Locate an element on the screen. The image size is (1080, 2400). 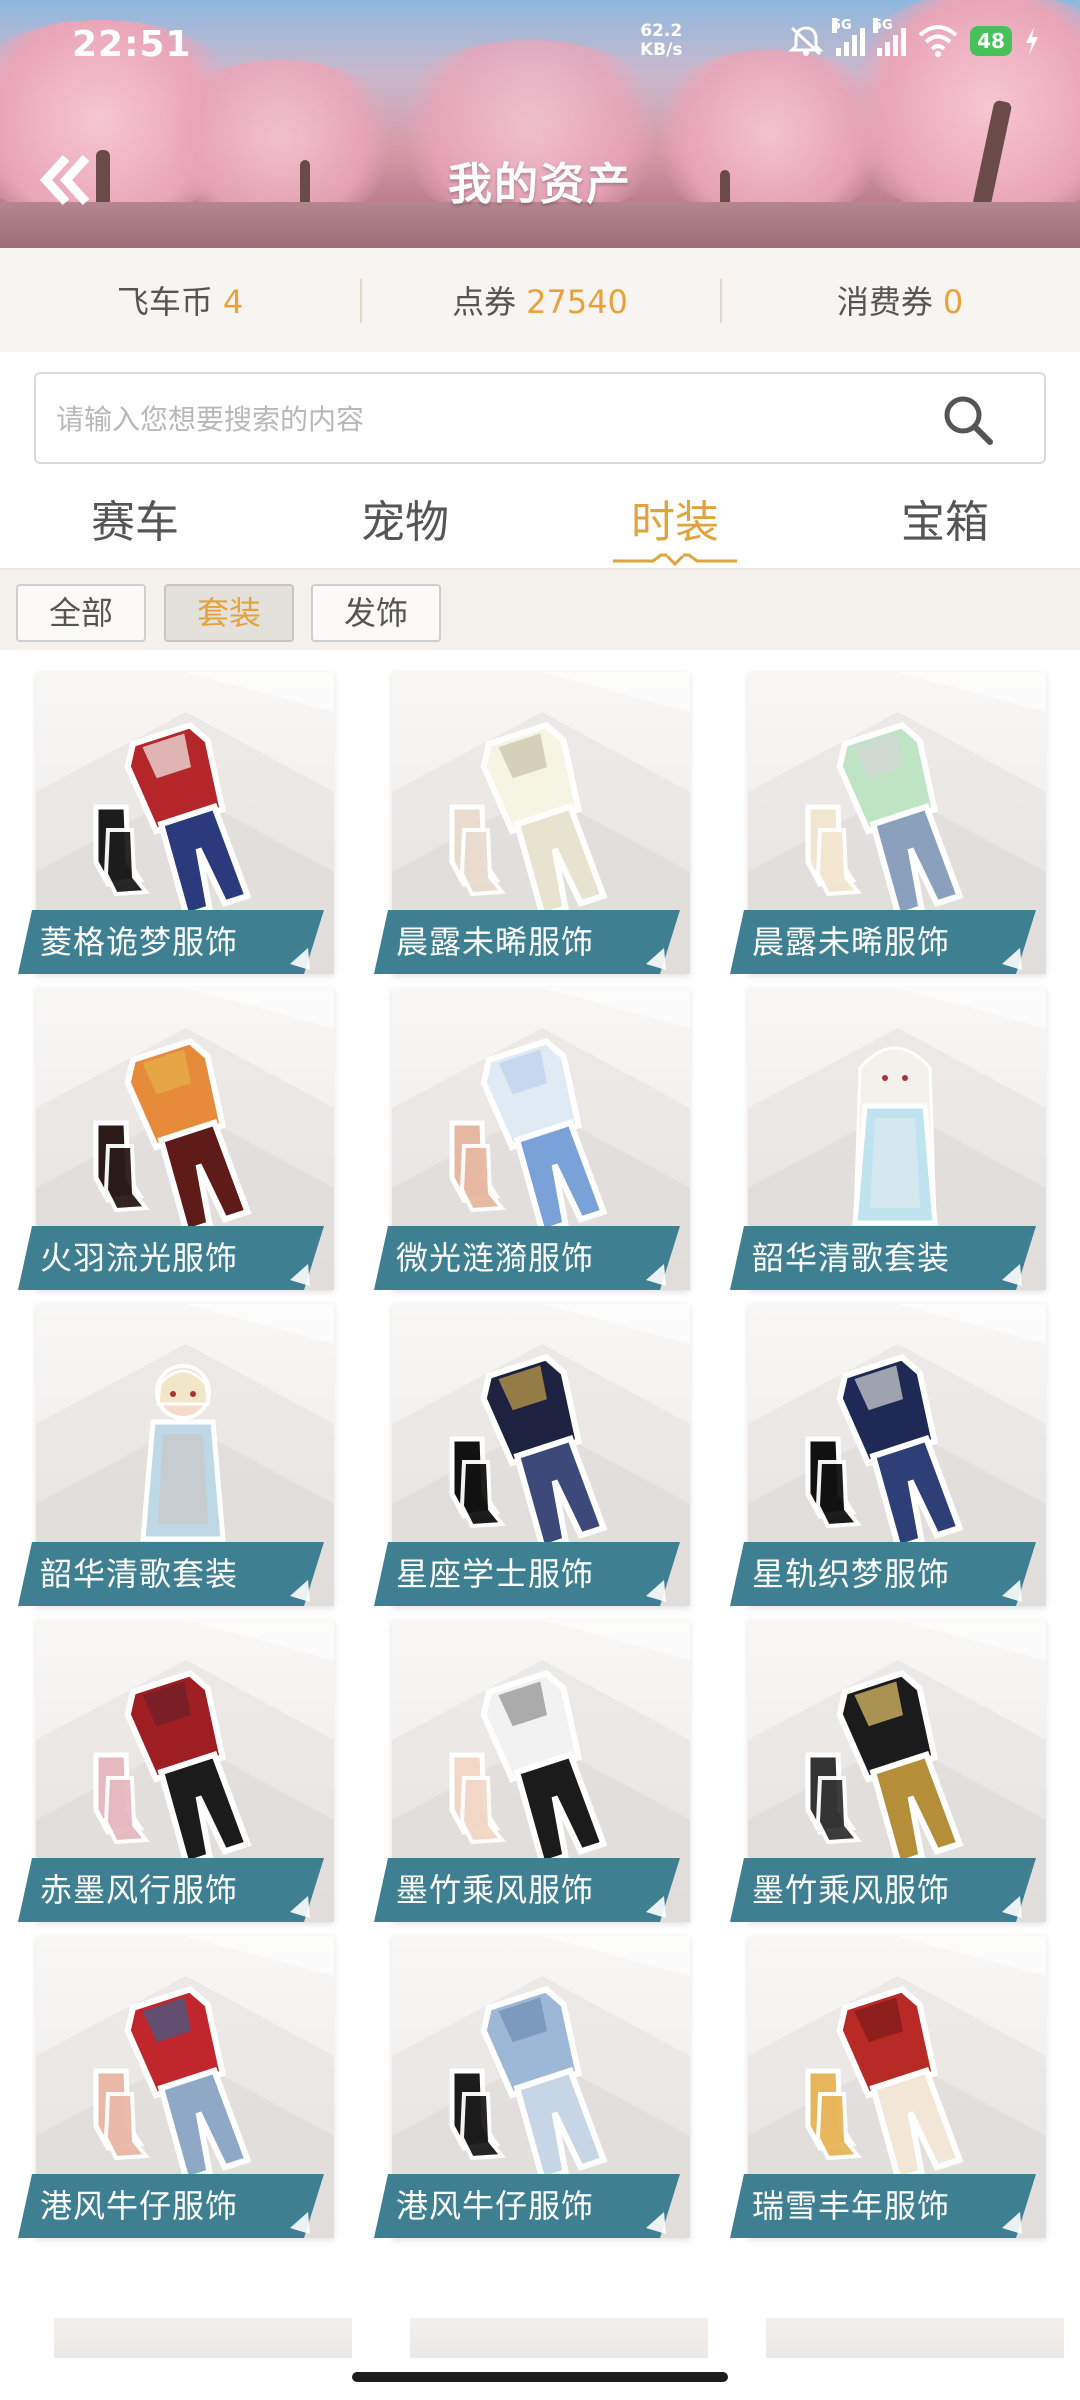
balance-bar: 飞车币 4 点券 27540 消费券 0 is located at coordinates (540, 300).